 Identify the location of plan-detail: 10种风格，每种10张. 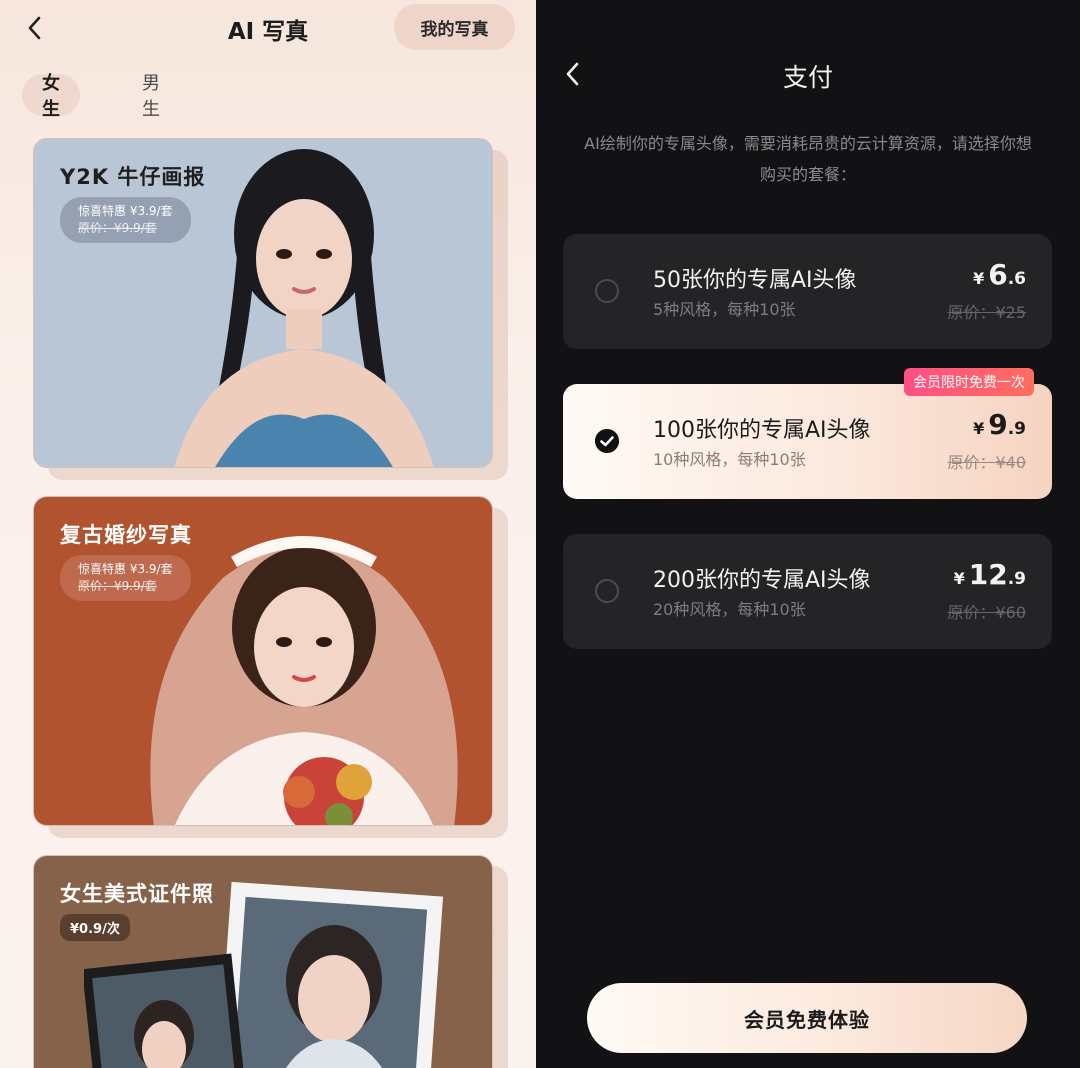
(729, 459).